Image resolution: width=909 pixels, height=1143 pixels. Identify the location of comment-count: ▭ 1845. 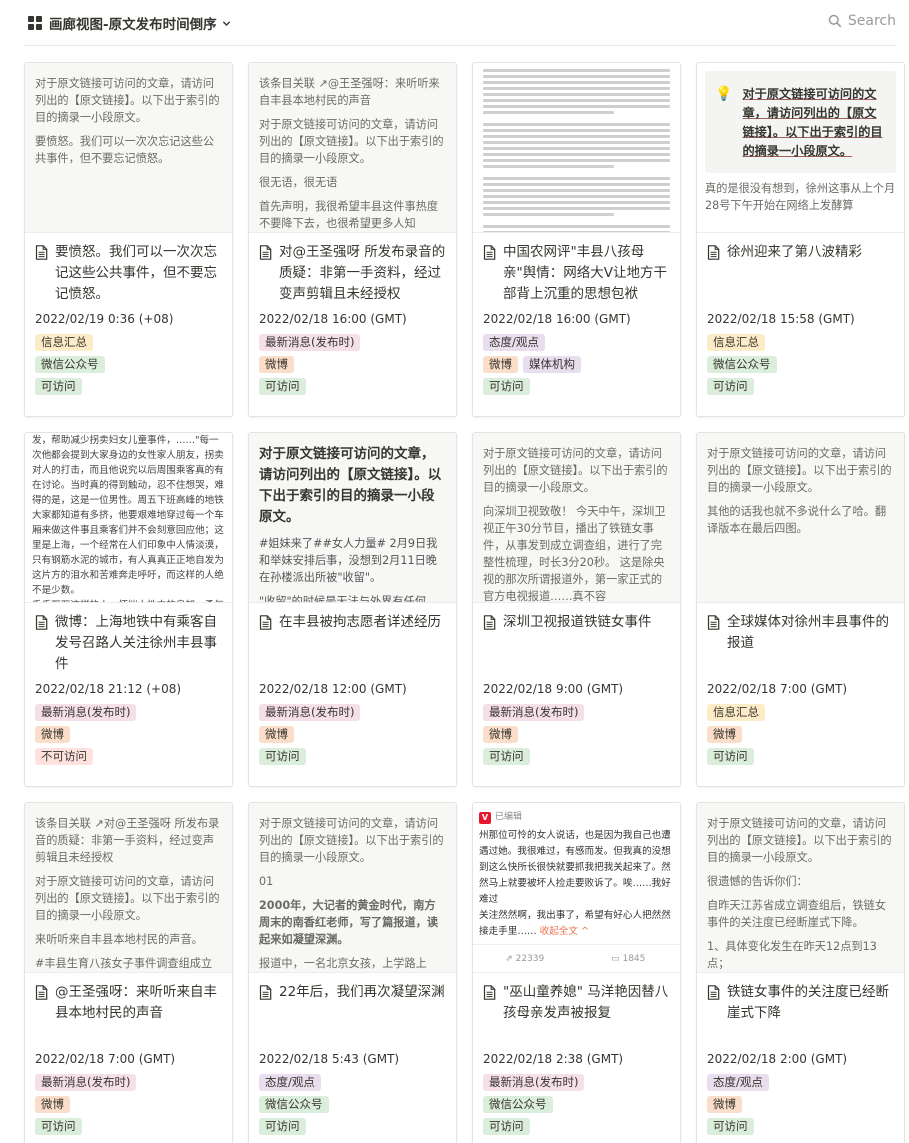
(628, 959).